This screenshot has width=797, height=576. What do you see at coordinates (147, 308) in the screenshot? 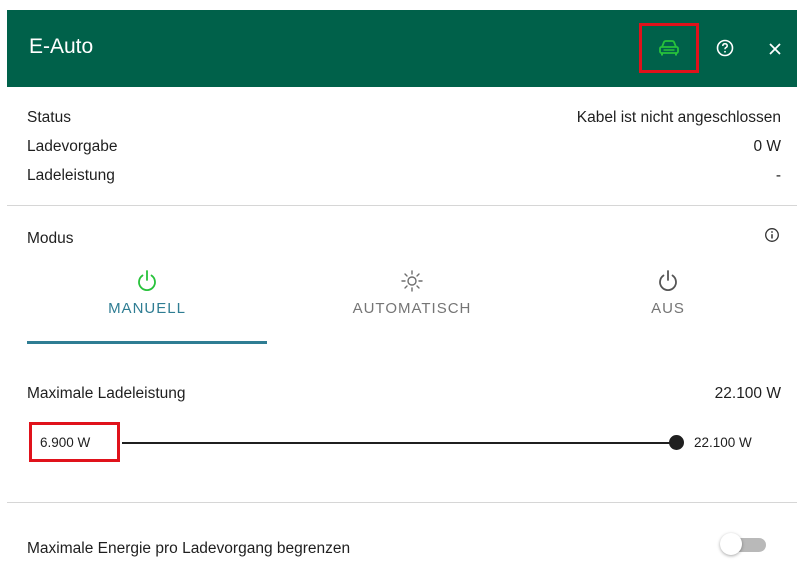
I see `tab-manuell-label: MANUELL` at bounding box center [147, 308].